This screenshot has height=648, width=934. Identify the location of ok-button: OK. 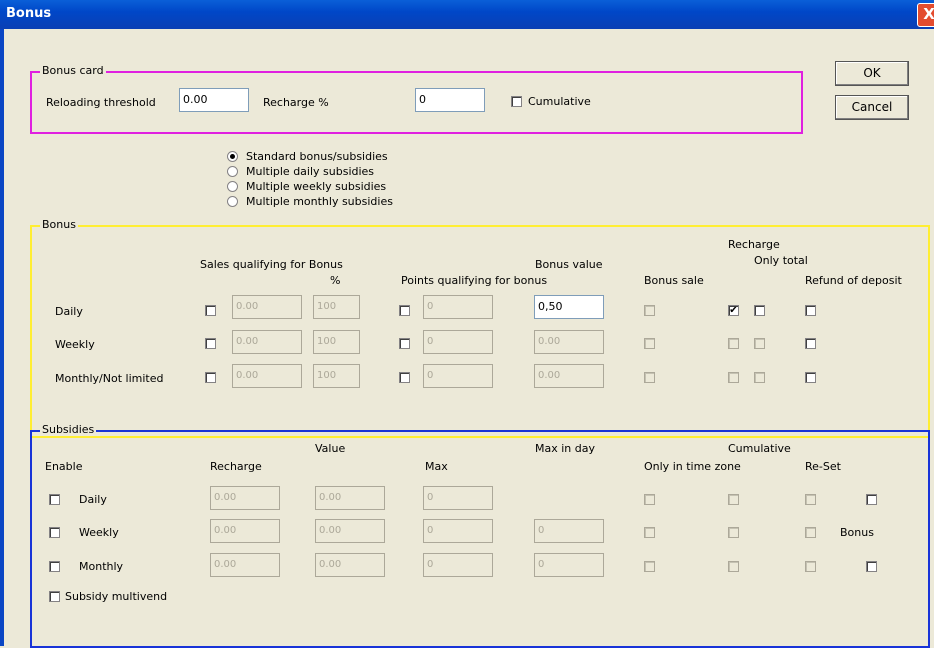
(872, 73).